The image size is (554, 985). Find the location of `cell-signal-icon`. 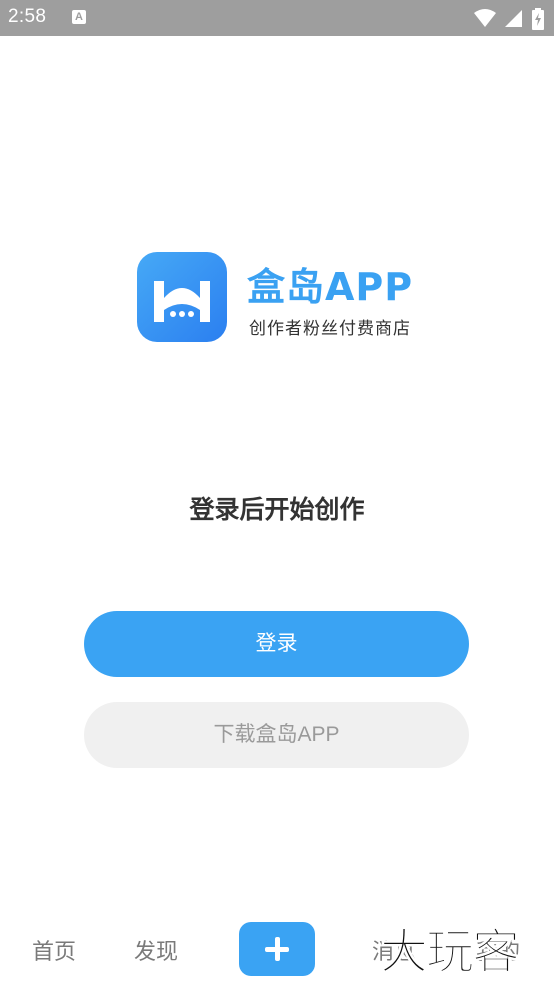

cell-signal-icon is located at coordinates (513, 18).